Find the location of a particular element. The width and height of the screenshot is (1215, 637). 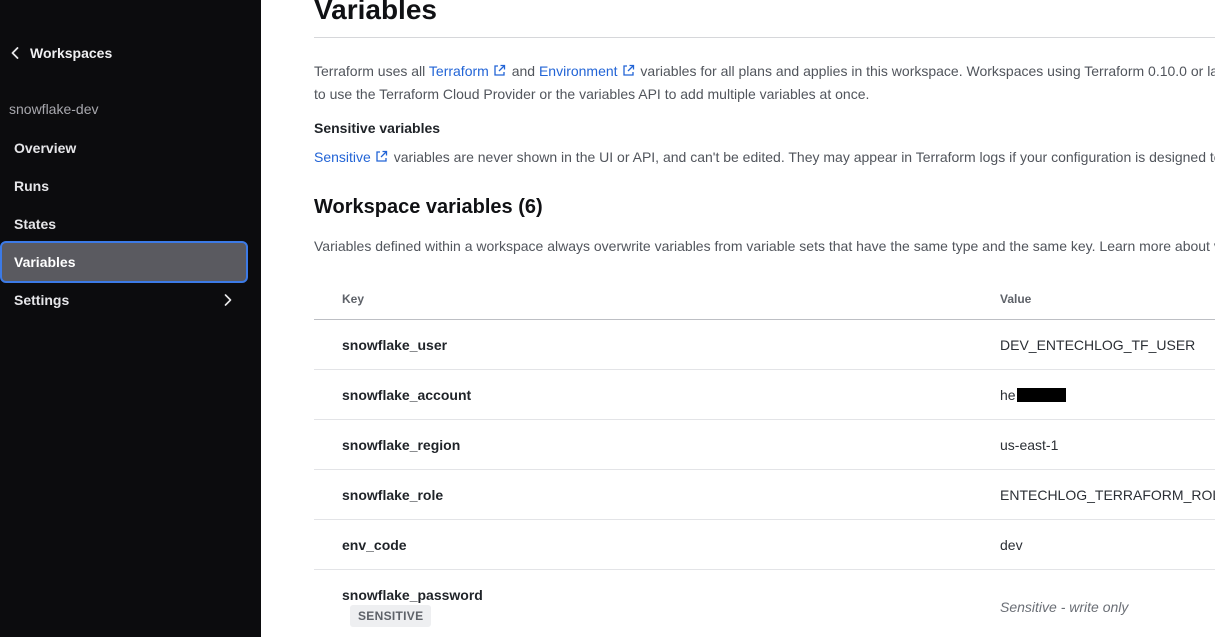

table-row: env_code dev is located at coordinates (764, 545).